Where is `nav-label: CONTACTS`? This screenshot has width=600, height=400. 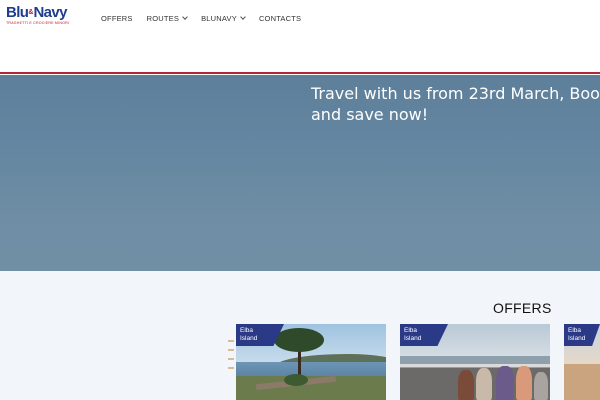 nav-label: CONTACTS is located at coordinates (280, 18).